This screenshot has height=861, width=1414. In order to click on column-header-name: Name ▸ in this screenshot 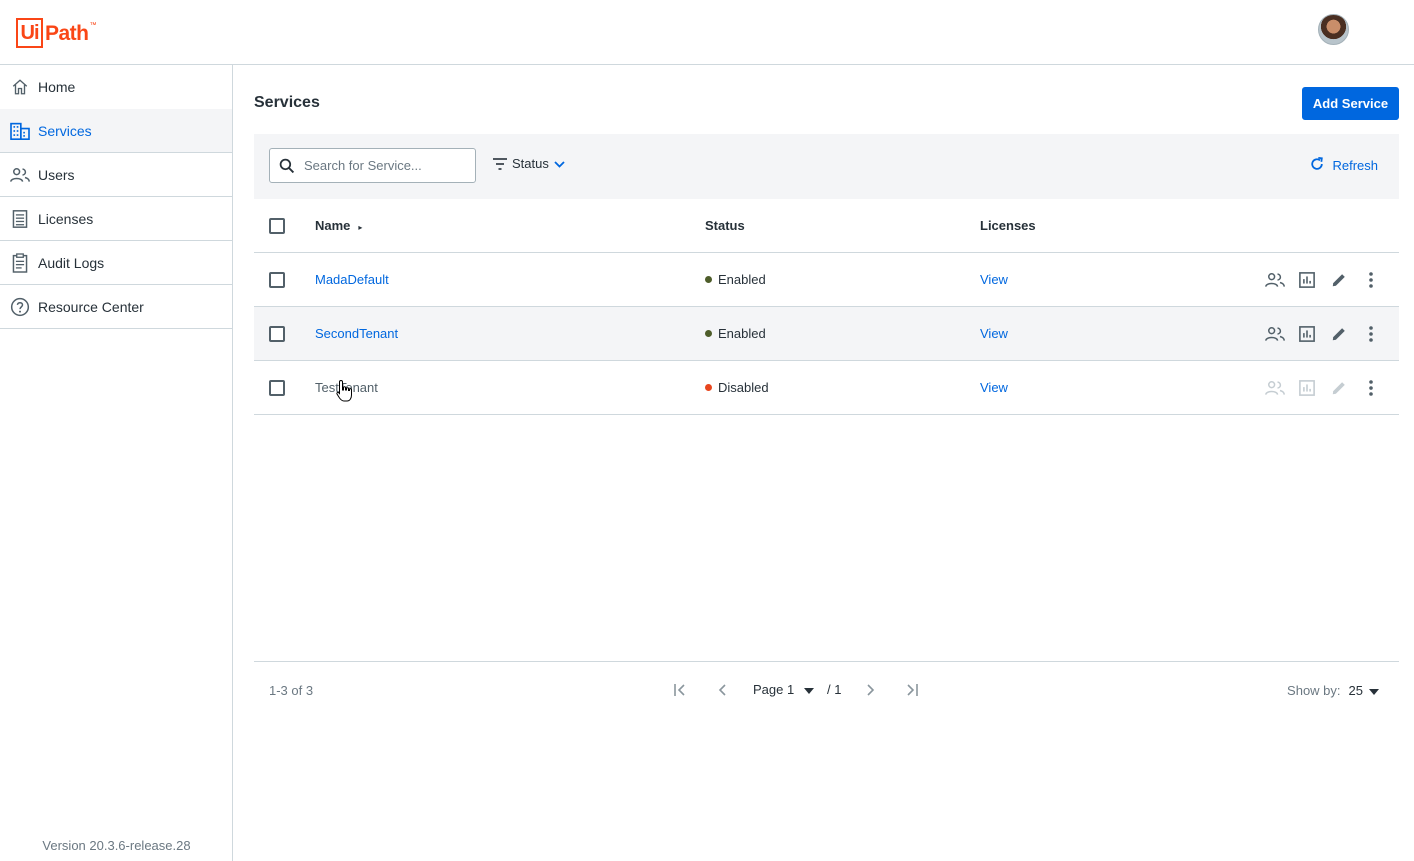, I will do `click(338, 225)`.